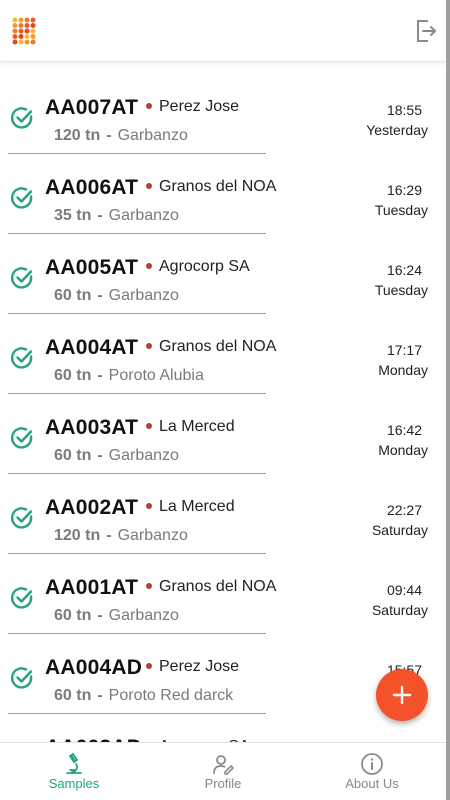 The image size is (450, 800). Describe the element at coordinates (24, 31) in the screenshot. I see `grid-dots-logo` at that location.